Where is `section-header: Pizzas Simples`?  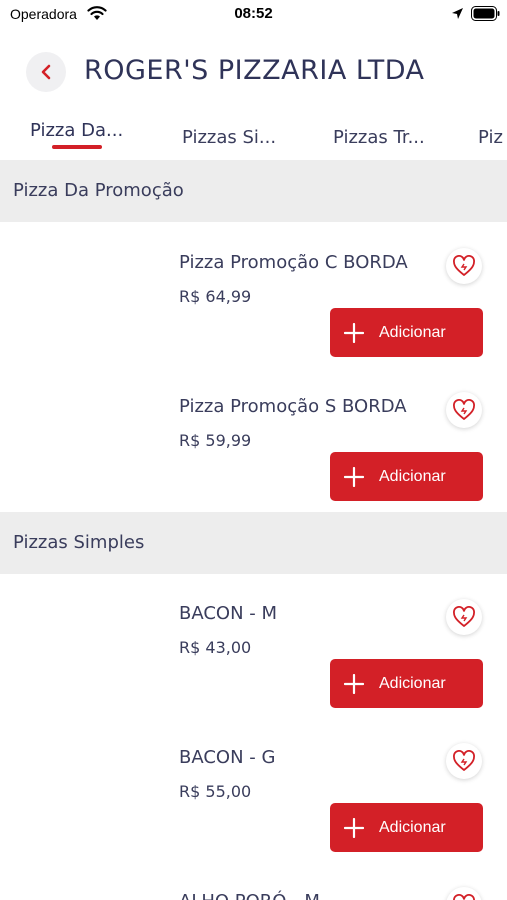
section-header: Pizzas Simples is located at coordinates (253, 543).